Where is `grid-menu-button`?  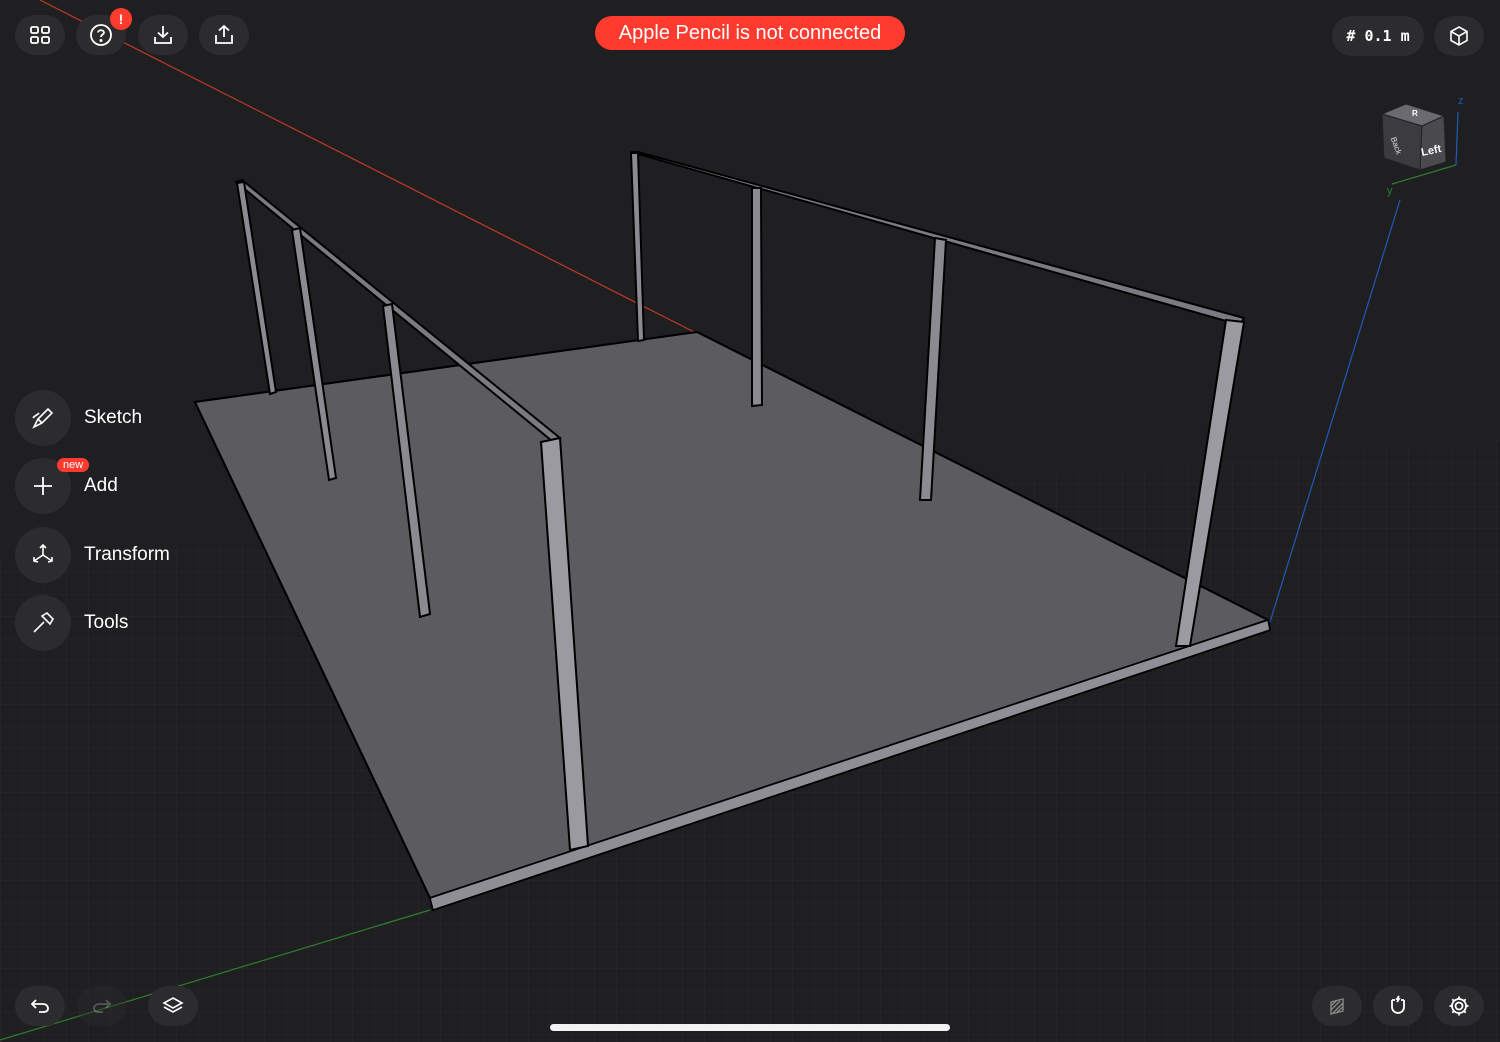 grid-menu-button is located at coordinates (40, 35).